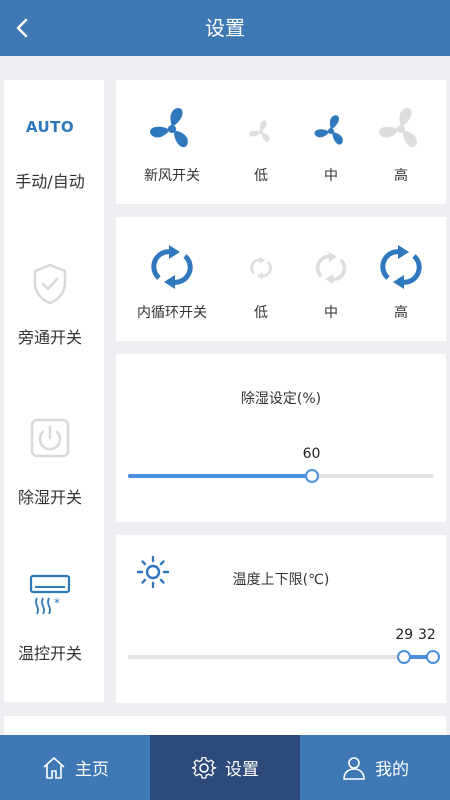  I want to click on recirculation-high: 高, so click(401, 281).